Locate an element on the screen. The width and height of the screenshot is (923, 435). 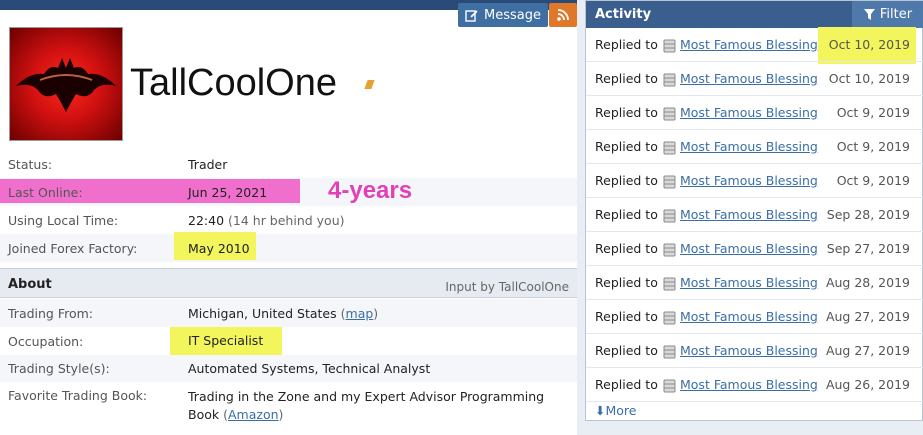
message-button: Message is located at coordinates (503, 15).